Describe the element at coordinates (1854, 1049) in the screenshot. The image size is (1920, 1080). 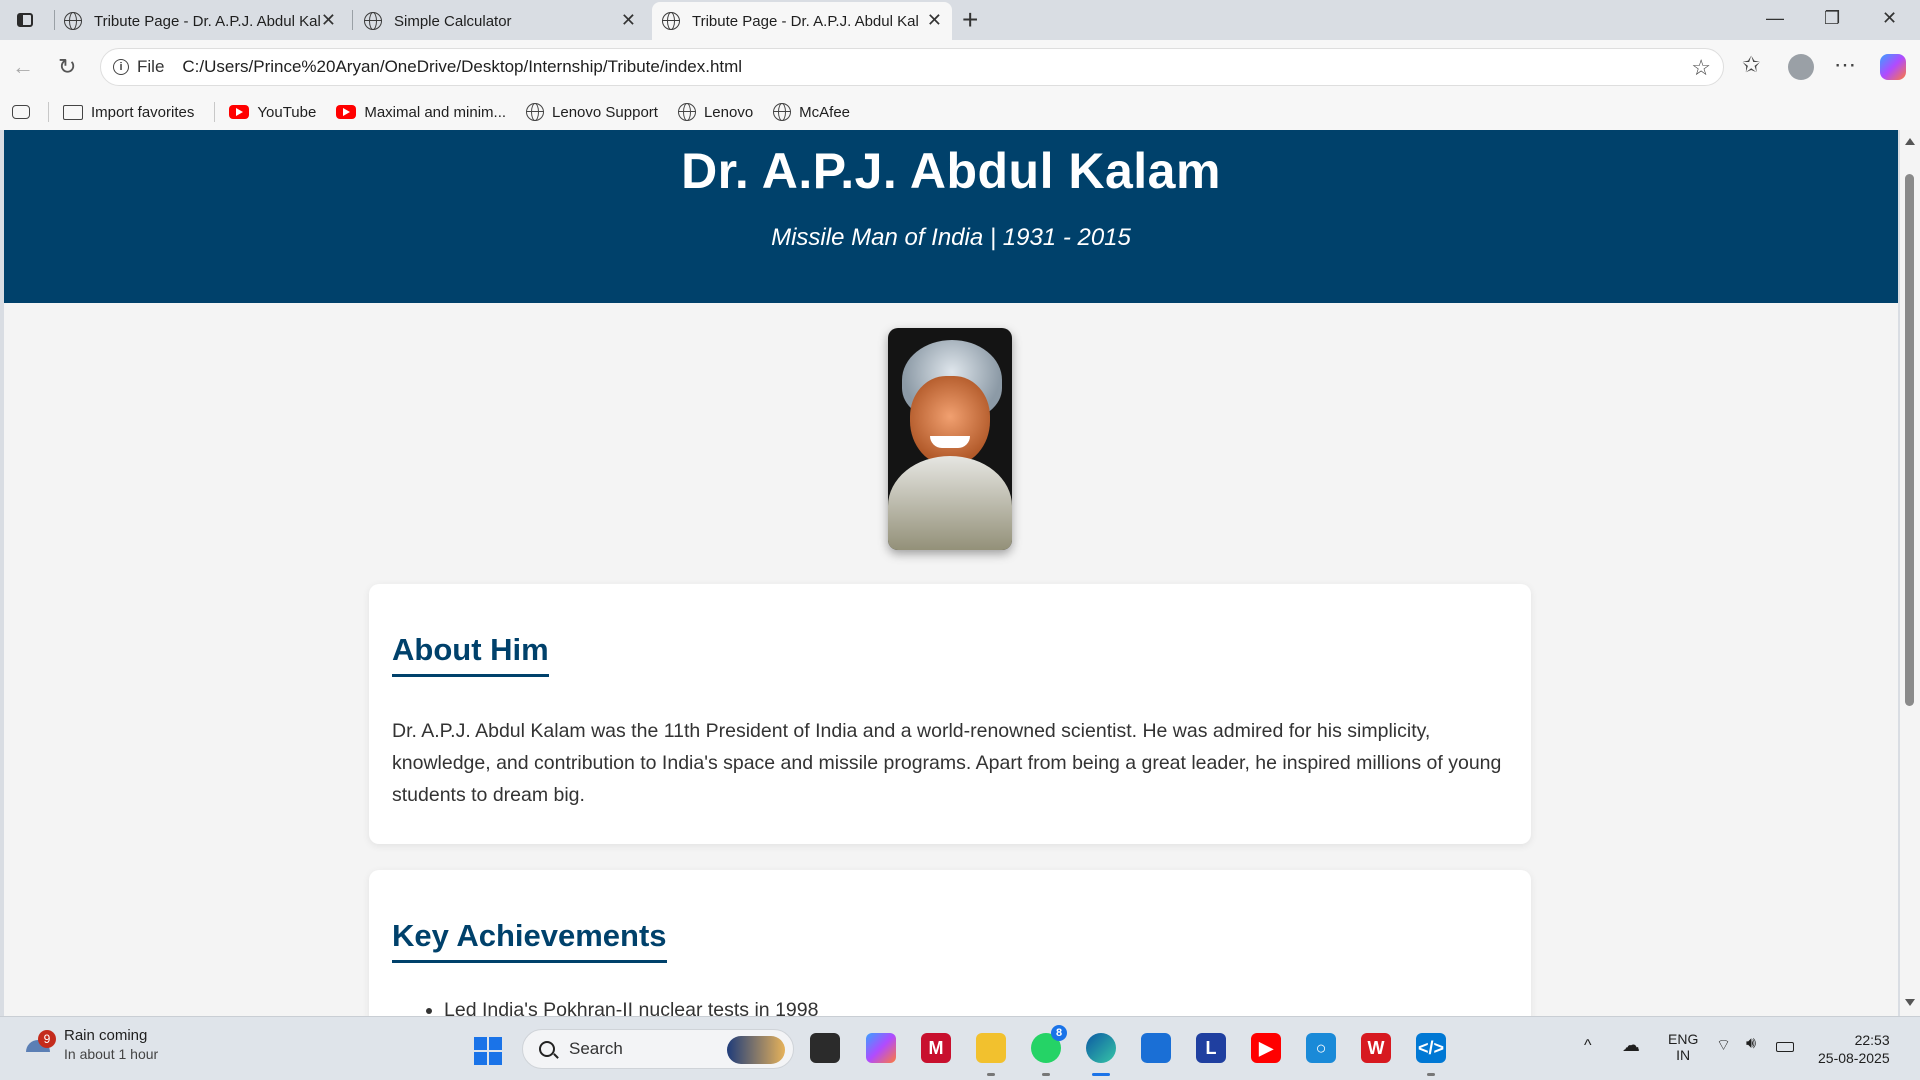
I see `system-clock: 22:53 25-08-2025` at that location.